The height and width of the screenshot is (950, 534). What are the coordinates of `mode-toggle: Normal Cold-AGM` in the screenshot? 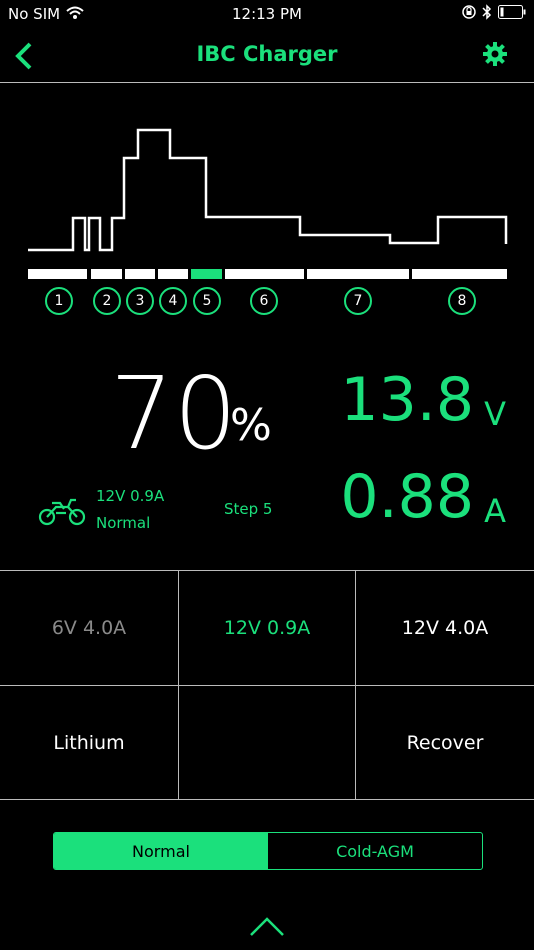 It's located at (268, 851).